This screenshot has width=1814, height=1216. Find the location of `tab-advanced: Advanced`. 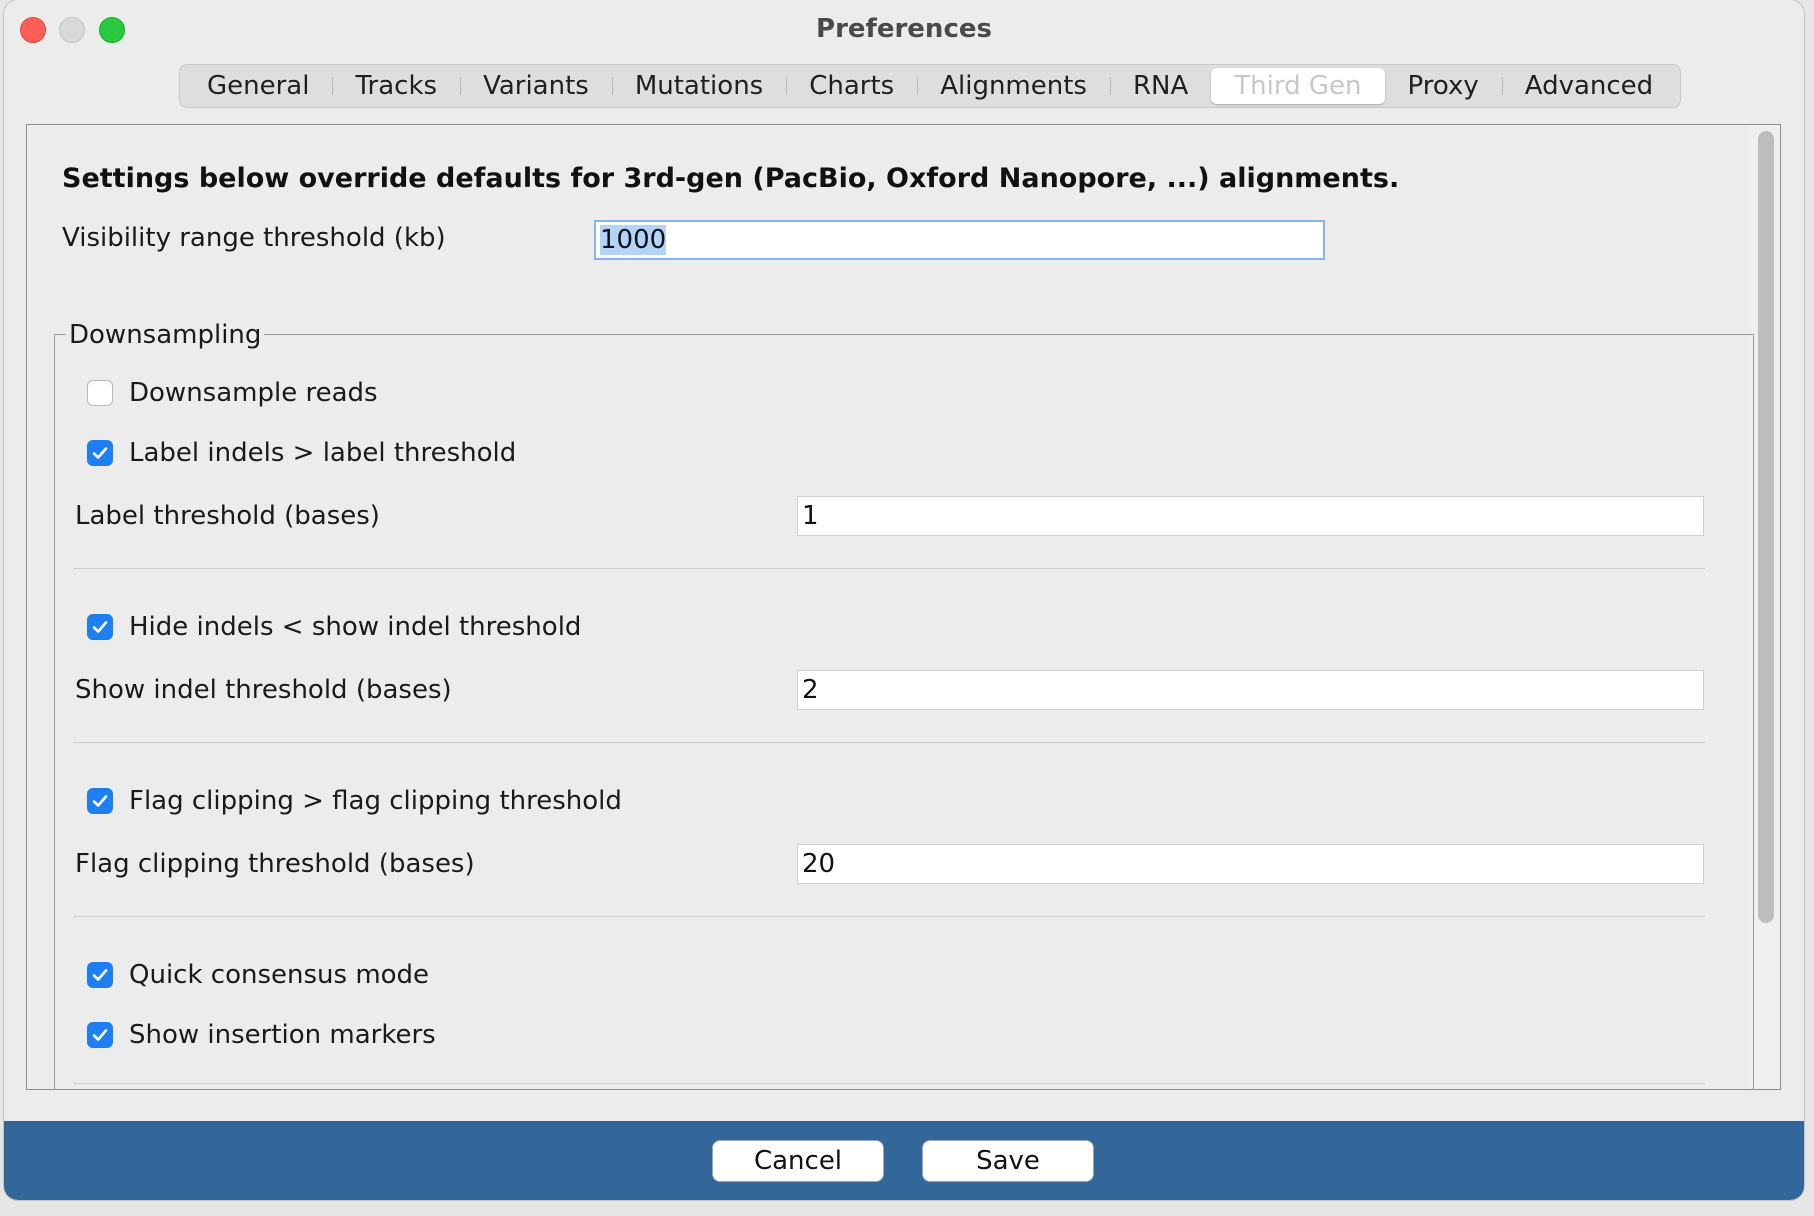

tab-advanced: Advanced is located at coordinates (1588, 86).